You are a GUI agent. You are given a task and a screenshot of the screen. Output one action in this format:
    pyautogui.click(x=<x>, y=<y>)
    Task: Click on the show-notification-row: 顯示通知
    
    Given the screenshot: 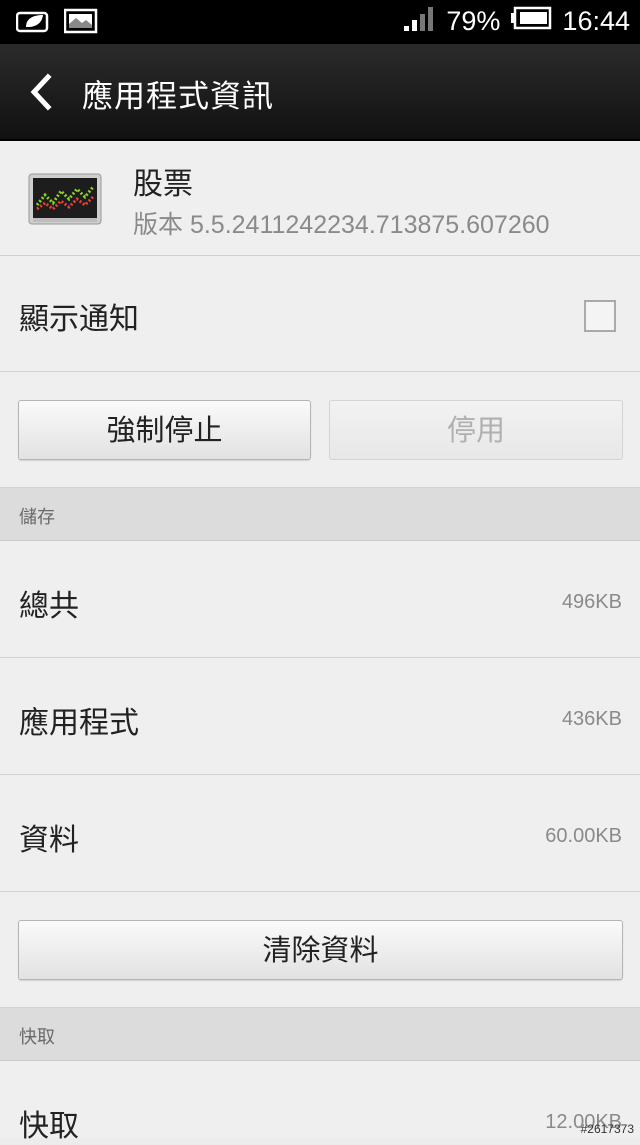 What is the action you would take?
    pyautogui.click(x=320, y=314)
    